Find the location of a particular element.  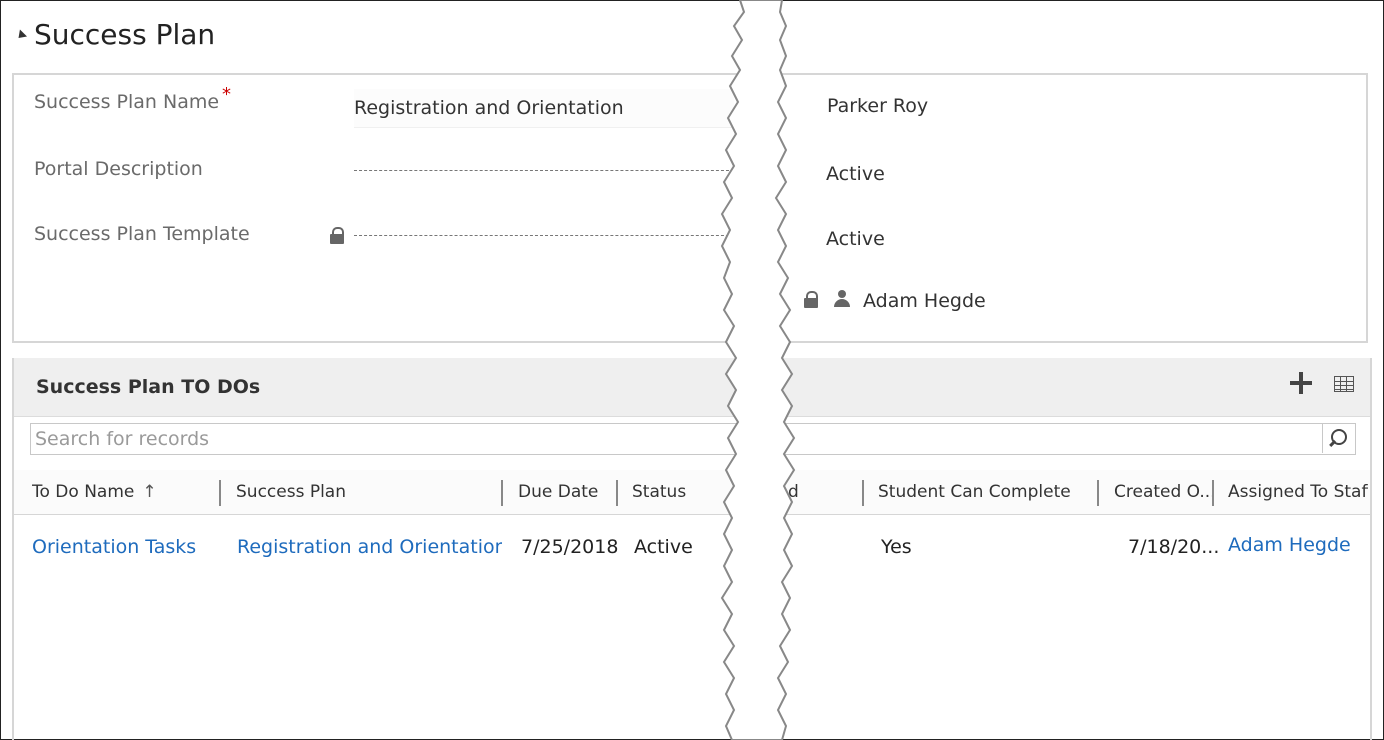

section-header: Success Plan is located at coordinates (115, 34).